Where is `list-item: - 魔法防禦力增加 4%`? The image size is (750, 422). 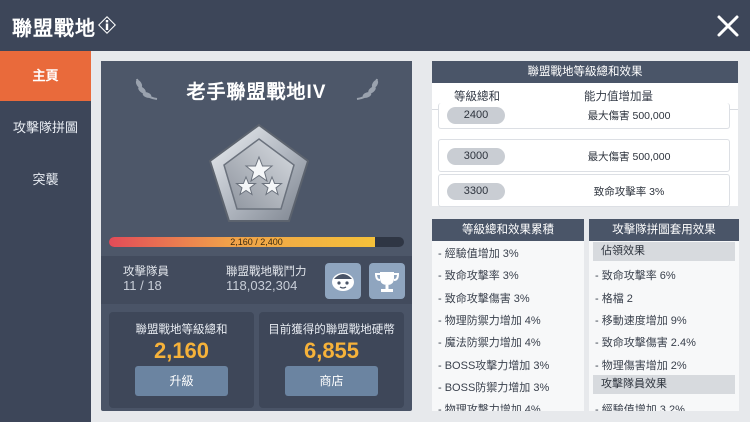
list-item: - 魔法防禦力增加 4% is located at coordinates (489, 343).